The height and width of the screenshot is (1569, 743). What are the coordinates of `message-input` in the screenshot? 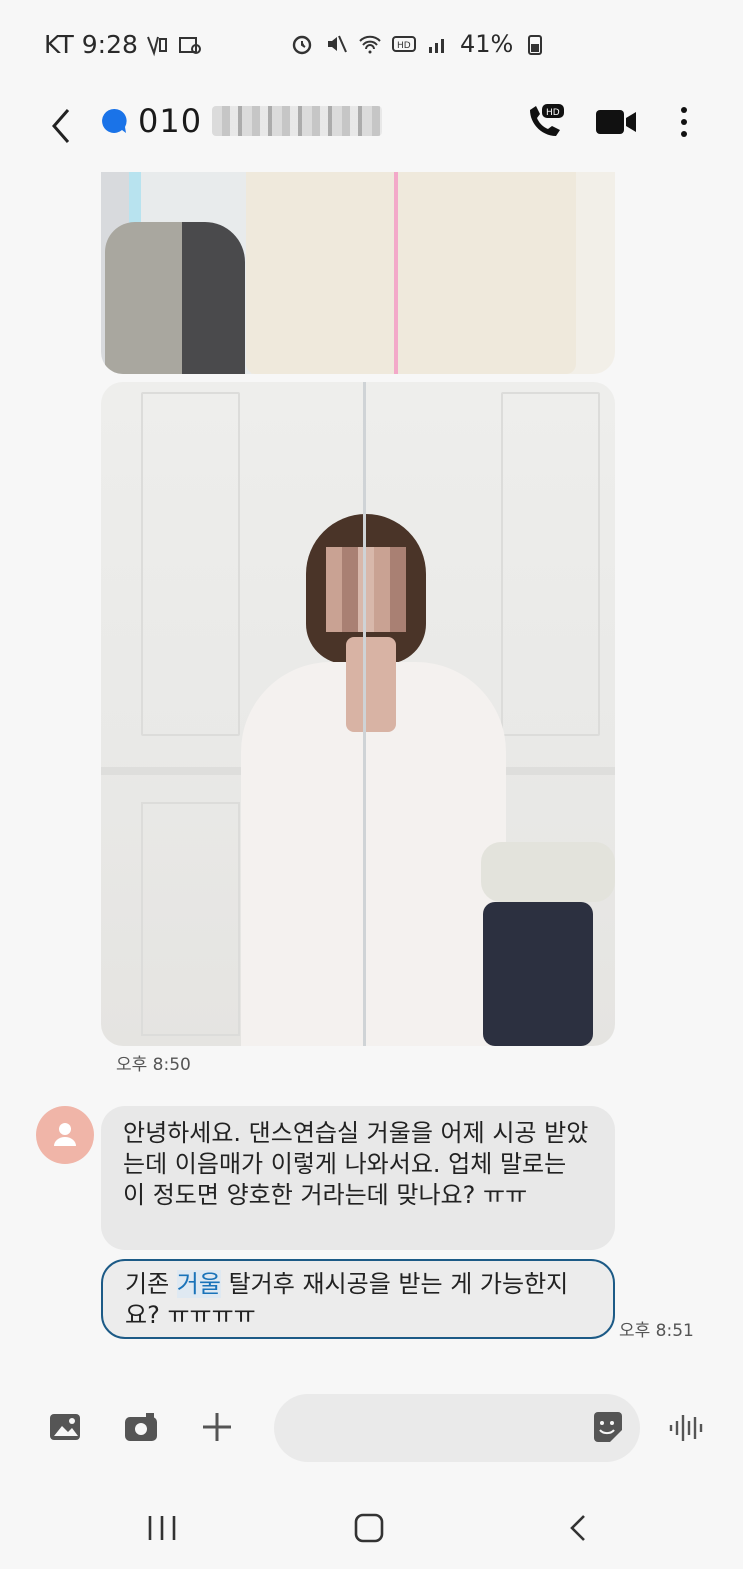 It's located at (457, 1428).